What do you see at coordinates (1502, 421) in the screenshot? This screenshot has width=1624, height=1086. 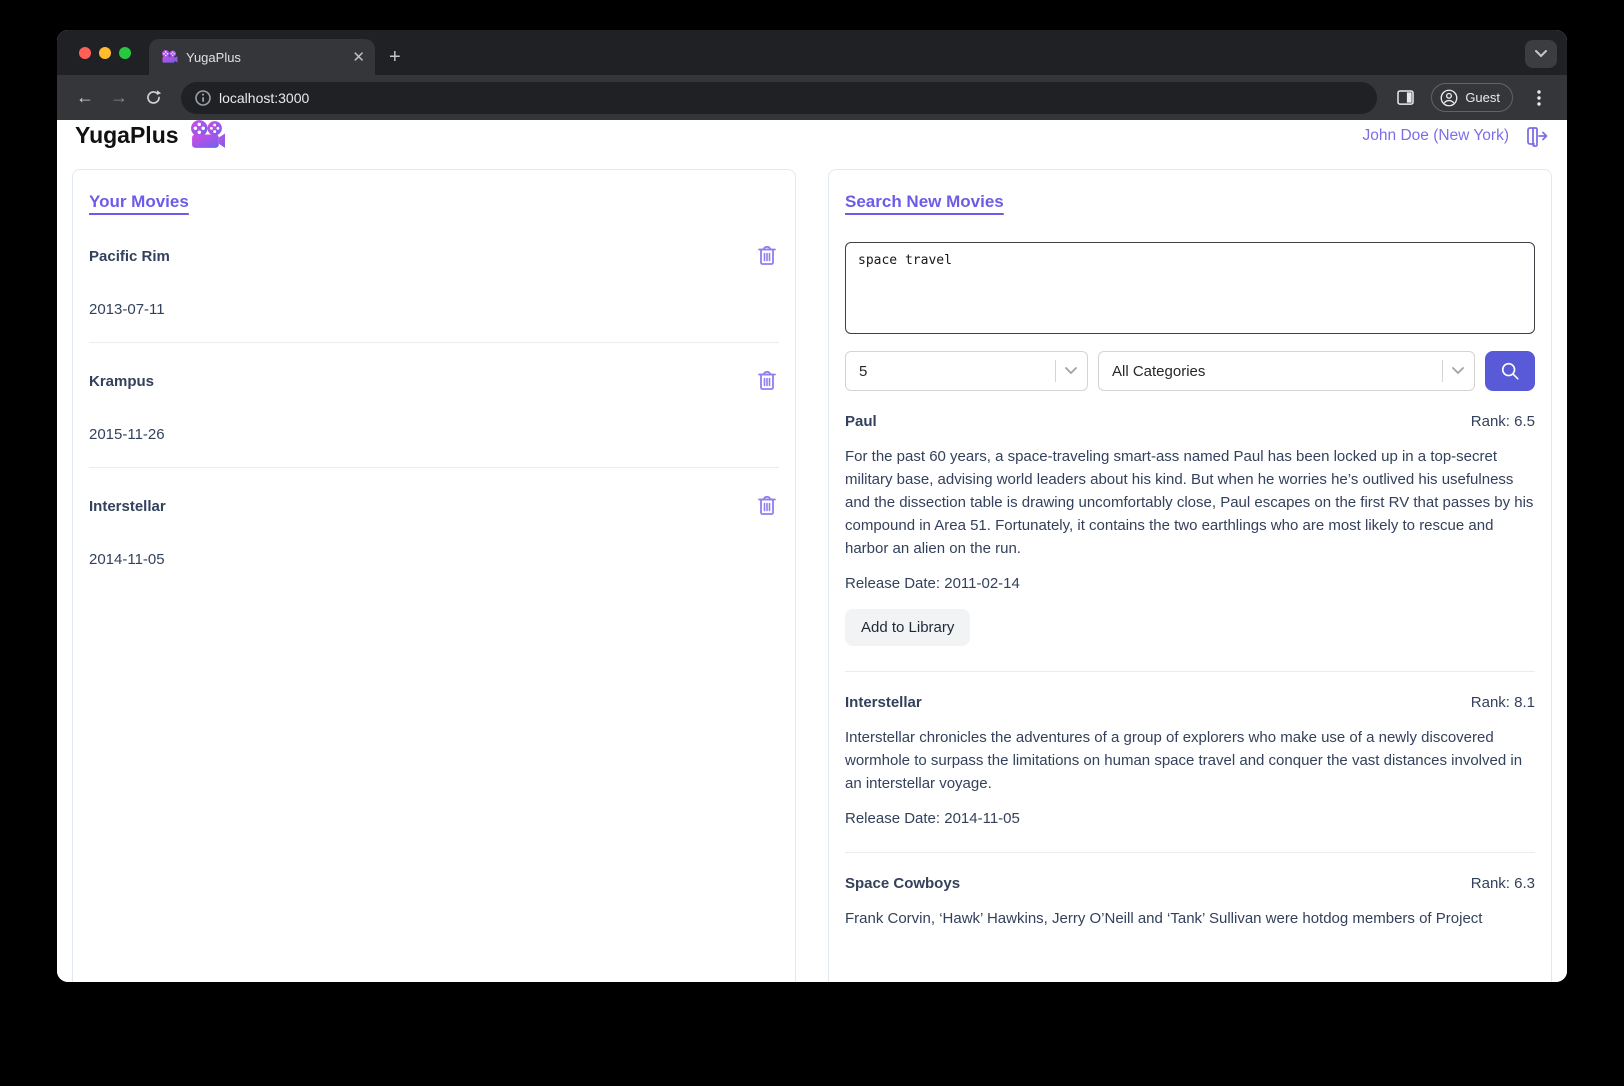 I see `result-rank: Rank: 6.5` at bounding box center [1502, 421].